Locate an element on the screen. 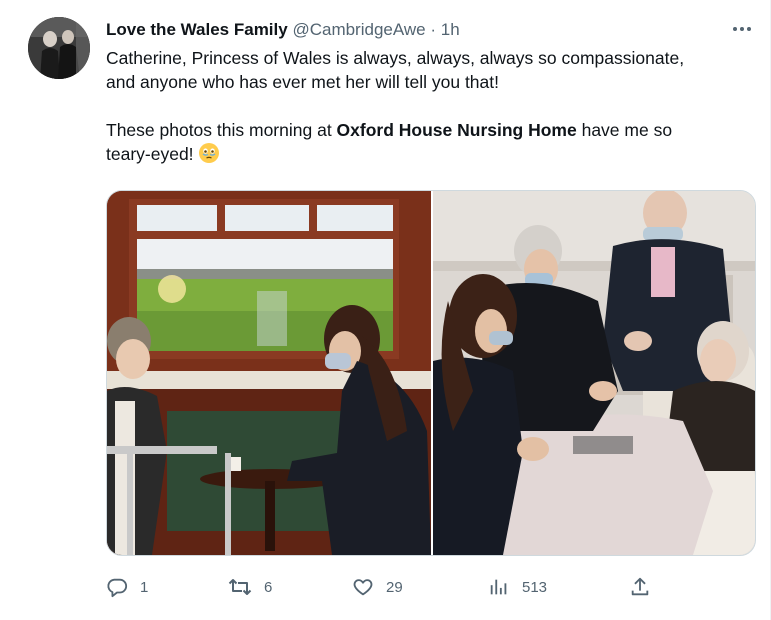 The image size is (771, 620). retweet-icon is located at coordinates (240, 587).